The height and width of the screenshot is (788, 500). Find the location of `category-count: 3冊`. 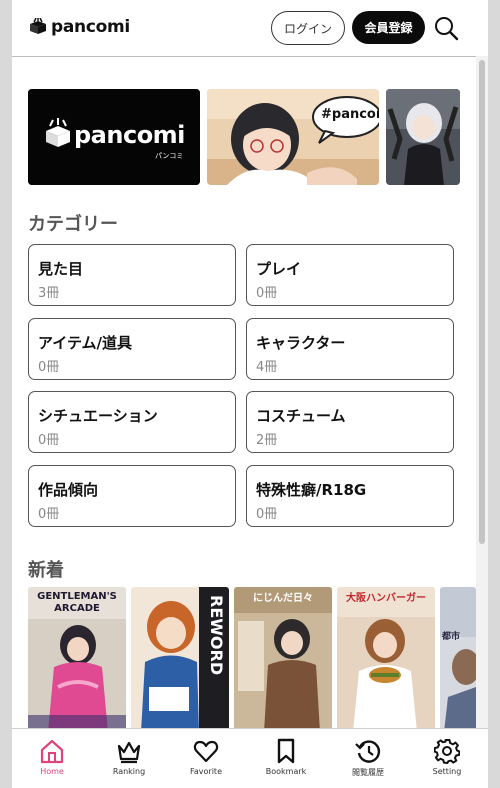

category-count: 3冊 is located at coordinates (49, 293).